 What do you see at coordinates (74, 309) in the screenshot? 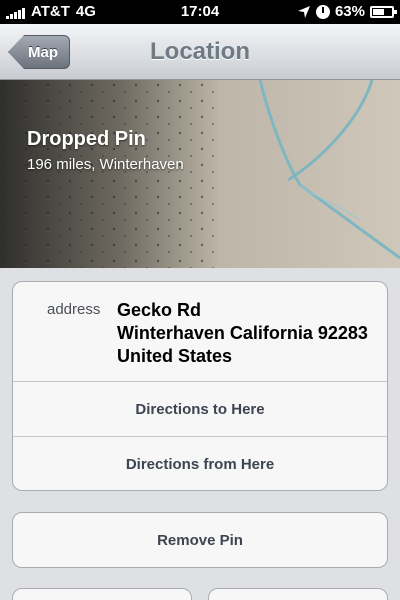
I see `address-label: address` at bounding box center [74, 309].